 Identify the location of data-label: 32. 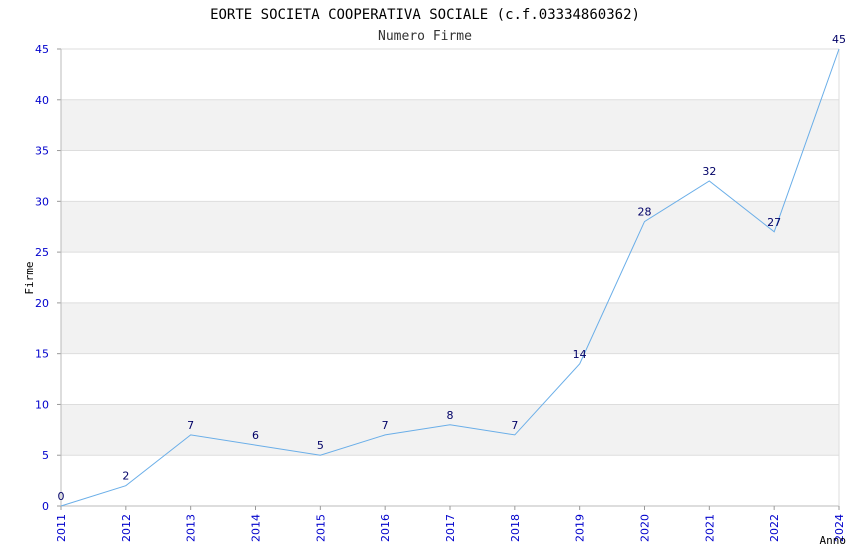
(709, 171).